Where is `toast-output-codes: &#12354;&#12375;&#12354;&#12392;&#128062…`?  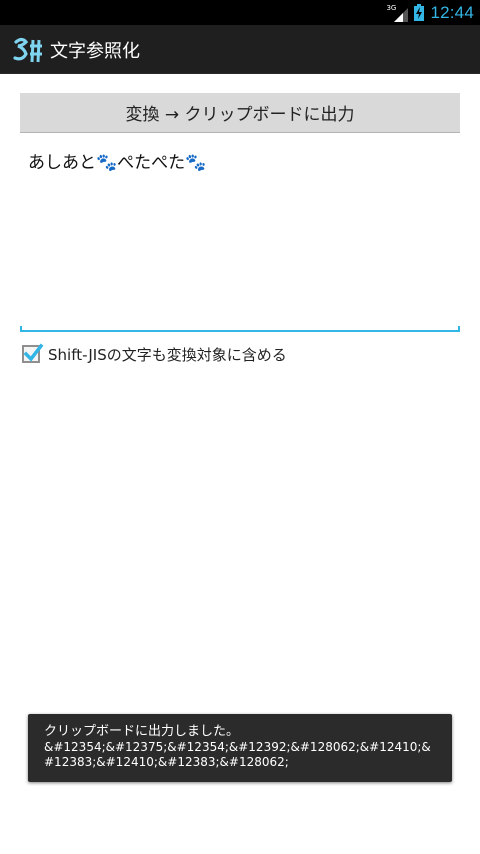
toast-output-codes: &#12354;&#12375;&#12354;&#12392;&#128062… is located at coordinates (237, 754).